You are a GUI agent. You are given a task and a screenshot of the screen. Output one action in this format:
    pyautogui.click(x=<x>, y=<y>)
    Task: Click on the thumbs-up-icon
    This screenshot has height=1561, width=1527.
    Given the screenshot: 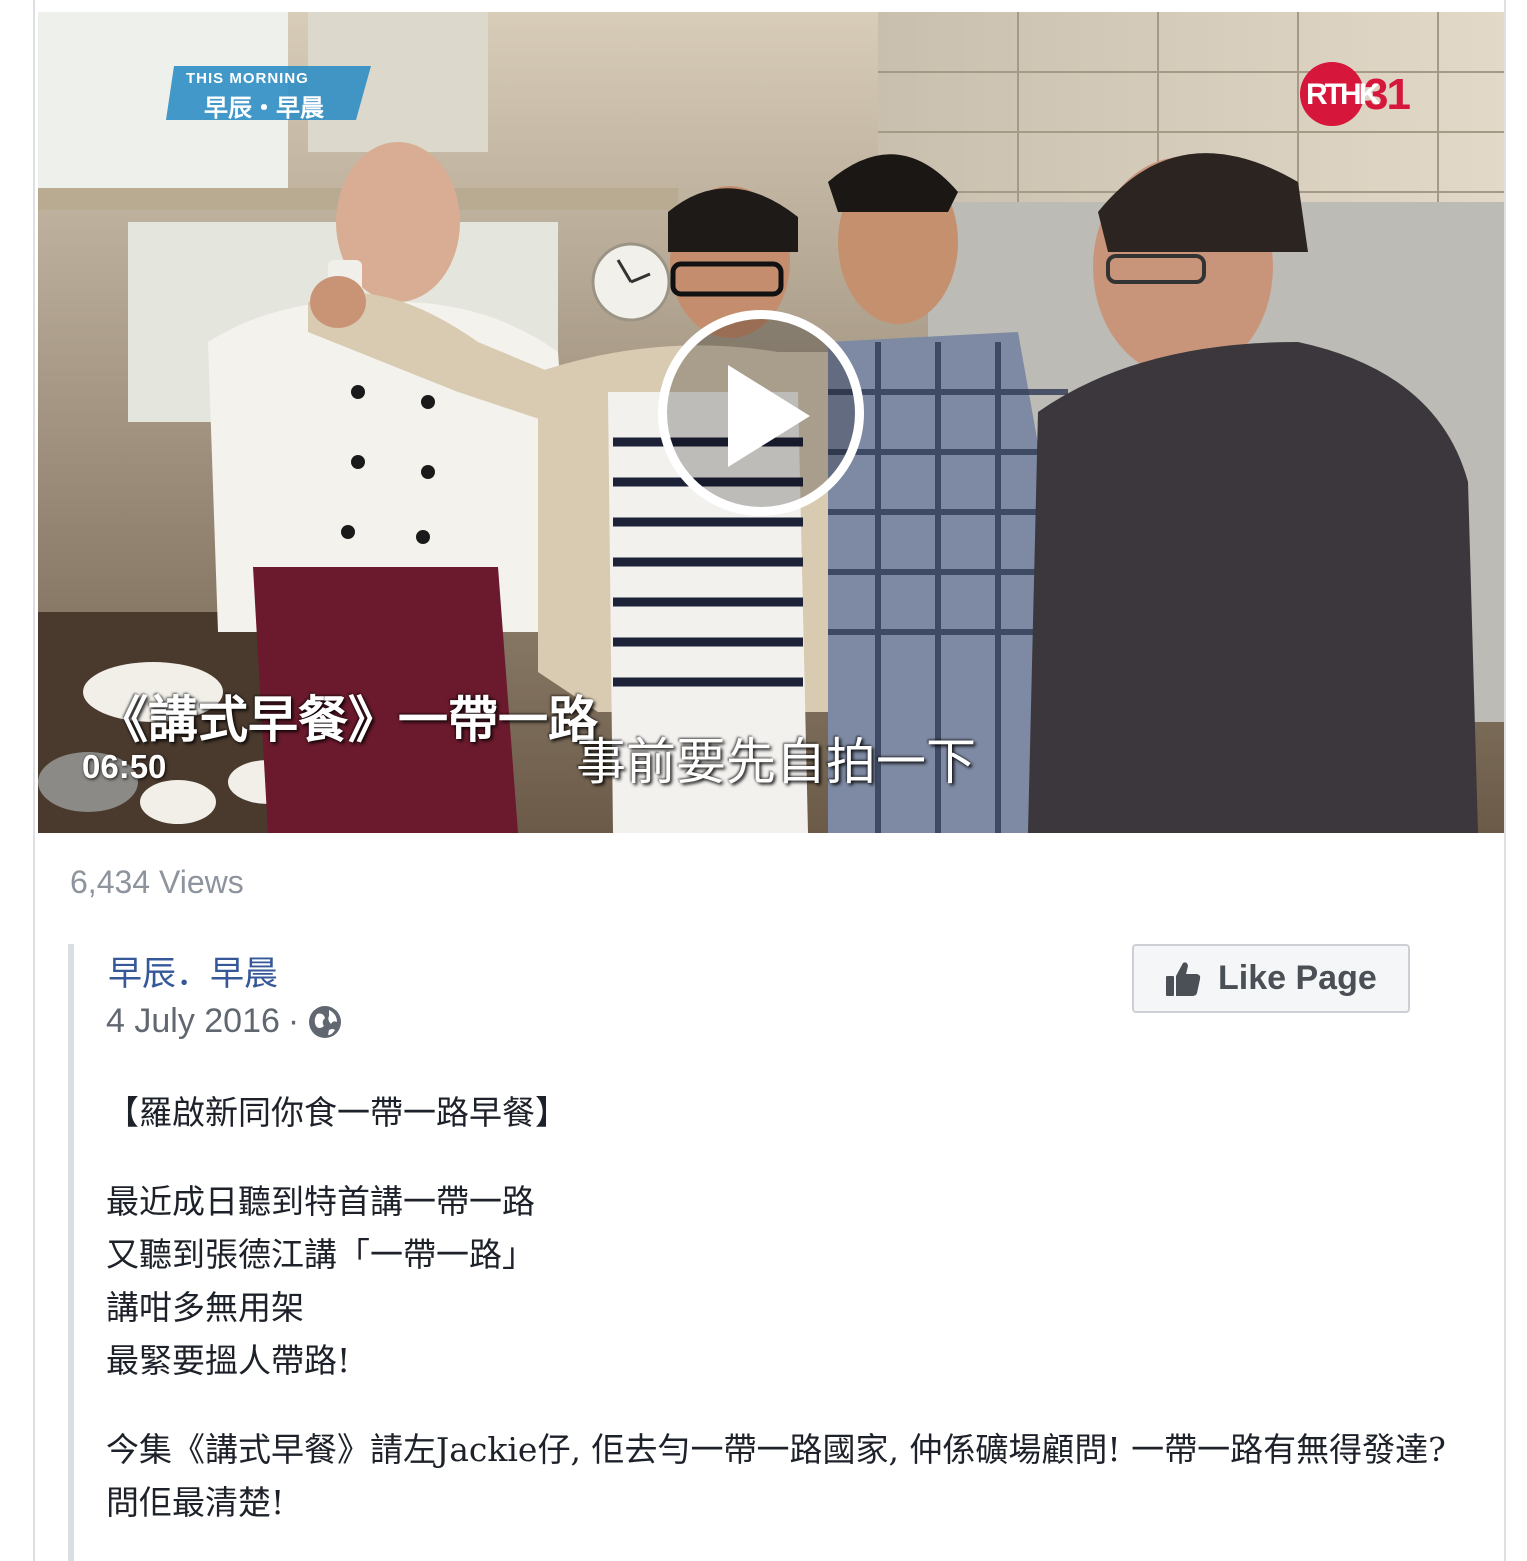 What is the action you would take?
    pyautogui.click(x=1183, y=978)
    